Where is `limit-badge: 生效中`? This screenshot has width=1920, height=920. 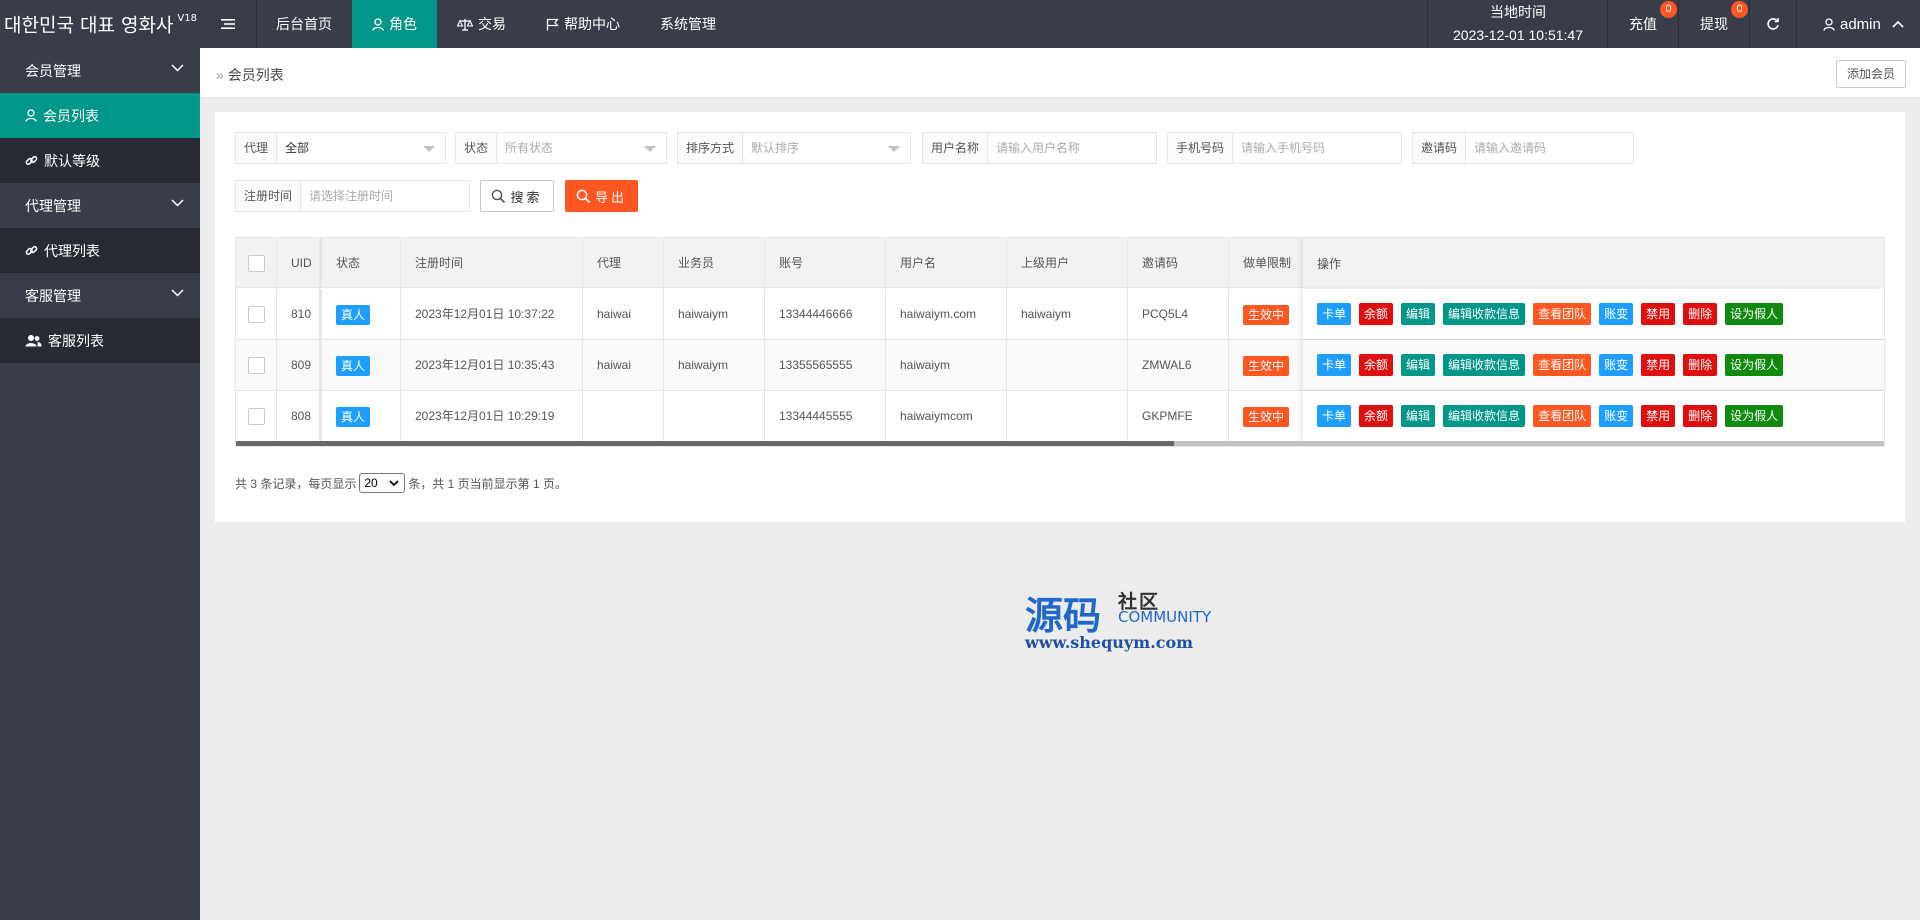 limit-badge: 生效中 is located at coordinates (1266, 365).